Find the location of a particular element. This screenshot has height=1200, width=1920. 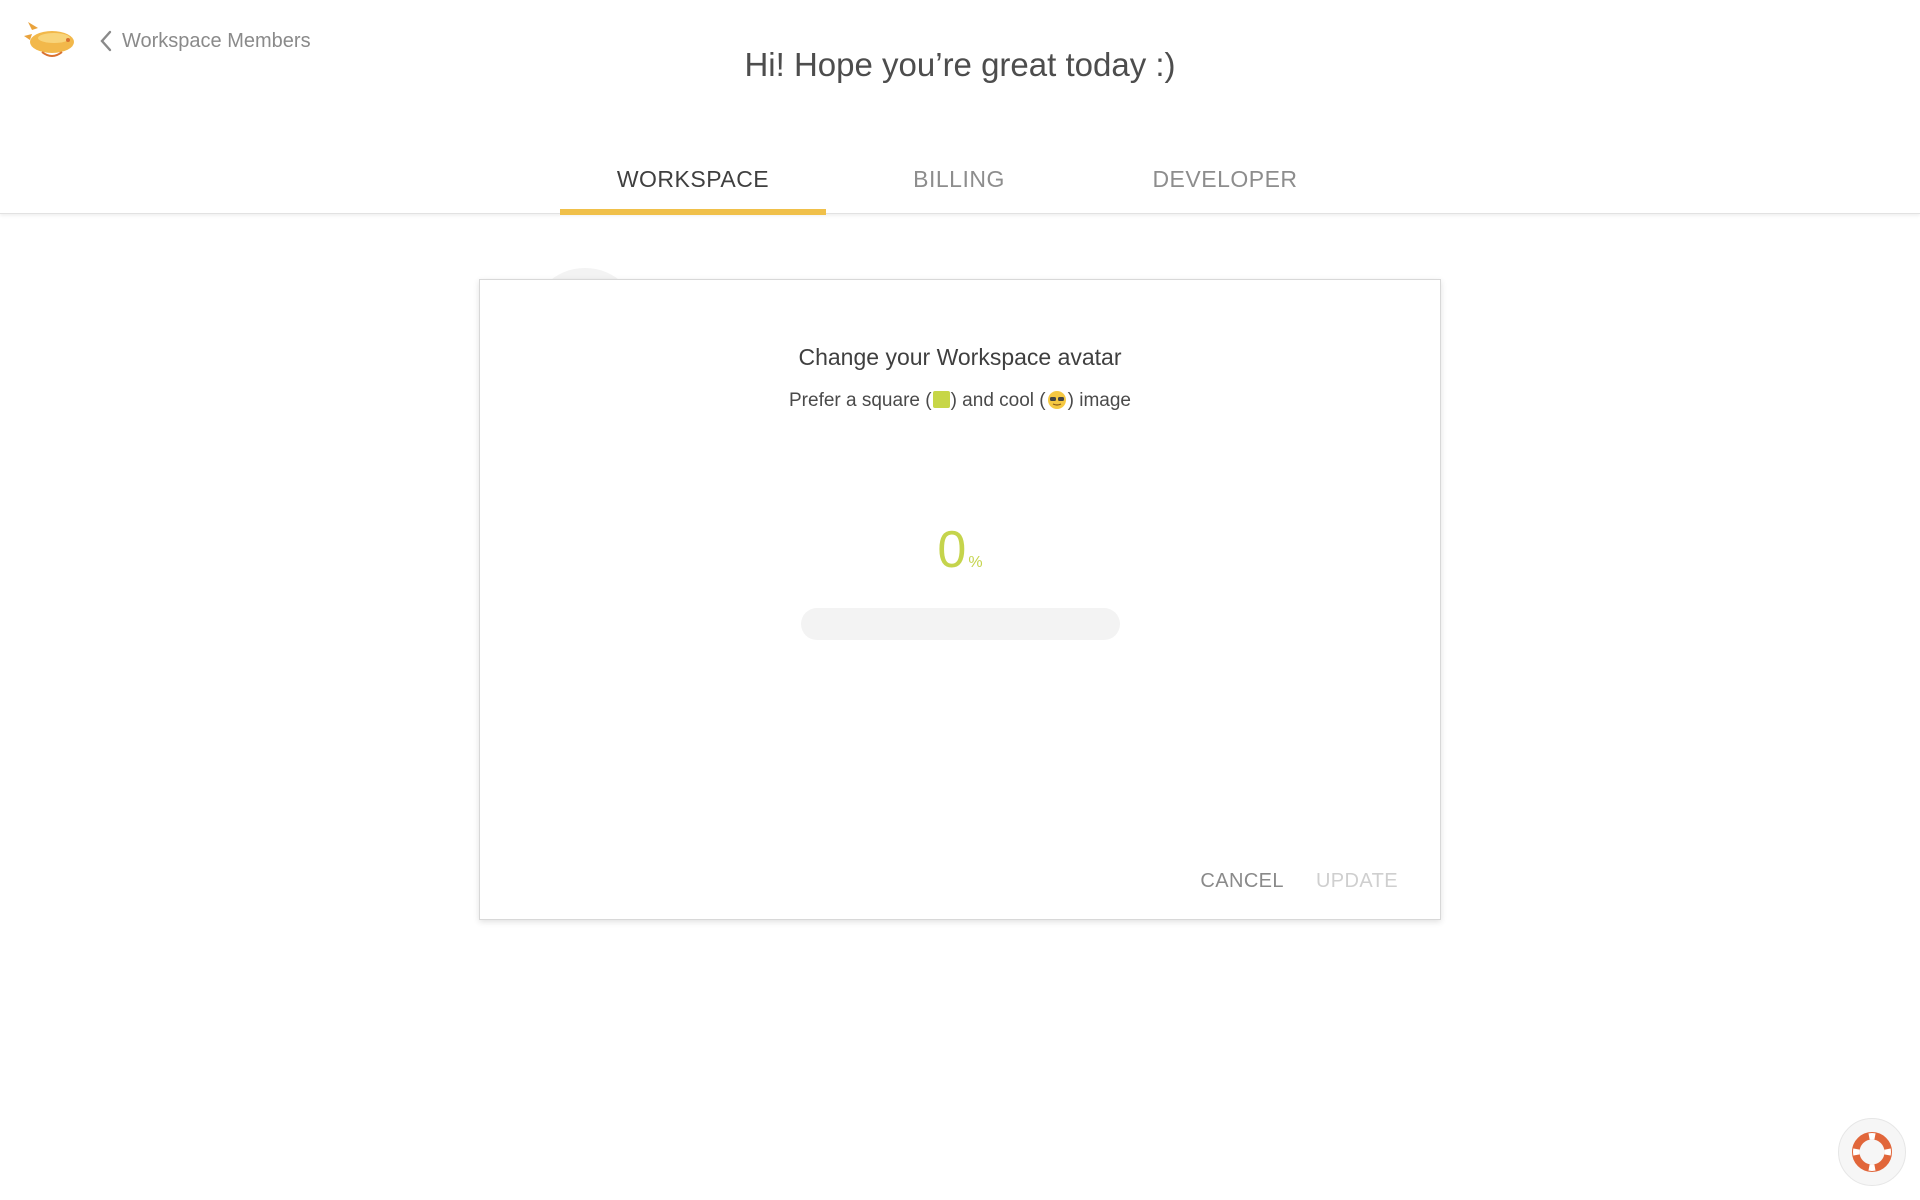

sunglasses-face-icon is located at coordinates (1056, 400).